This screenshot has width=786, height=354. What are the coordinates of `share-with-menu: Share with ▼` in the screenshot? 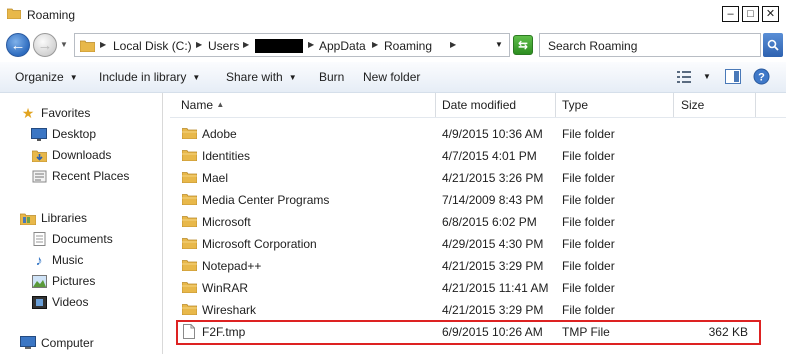 It's located at (261, 77).